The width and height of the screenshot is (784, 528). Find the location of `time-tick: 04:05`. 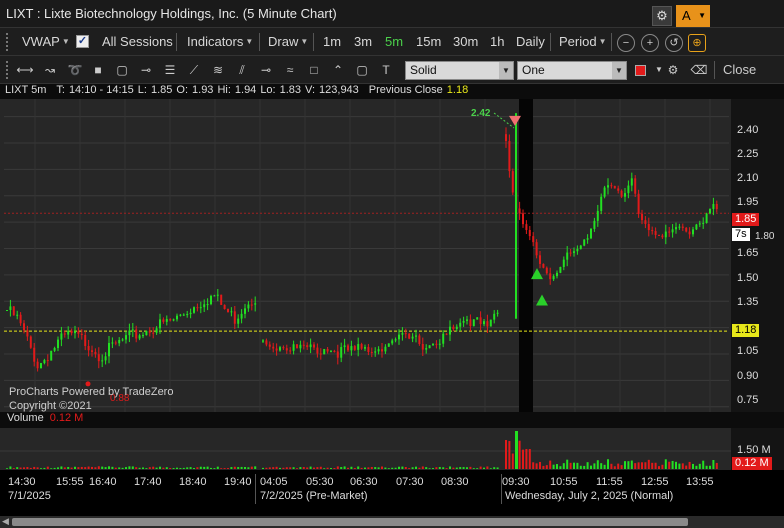

time-tick: 04:05 is located at coordinates (274, 482).